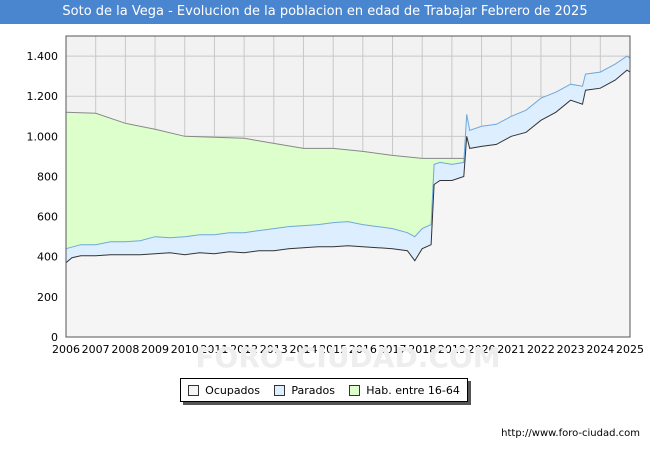 This screenshot has width=650, height=450. I want to click on y-tick-label-200: 200, so click(47, 297).